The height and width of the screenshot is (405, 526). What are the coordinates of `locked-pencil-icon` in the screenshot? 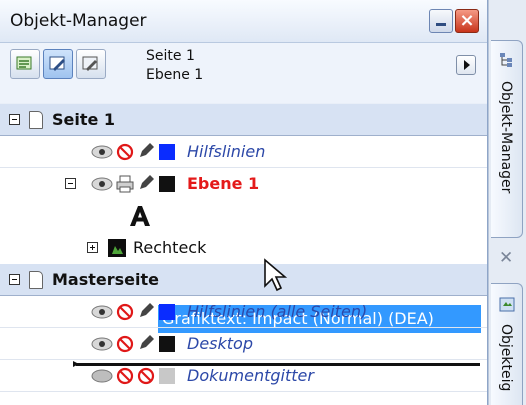 It's located at (146, 376).